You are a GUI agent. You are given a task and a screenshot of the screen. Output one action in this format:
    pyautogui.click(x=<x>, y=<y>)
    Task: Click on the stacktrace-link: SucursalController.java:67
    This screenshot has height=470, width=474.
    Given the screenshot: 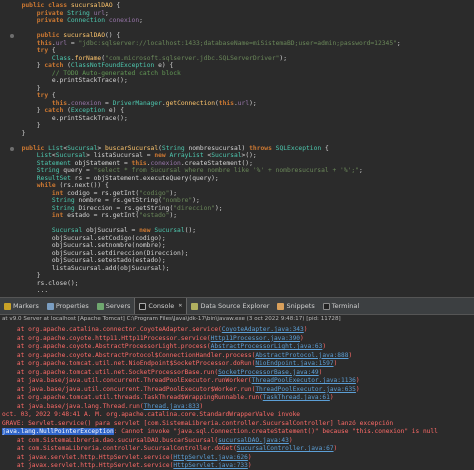 What is the action you would take?
    pyautogui.click(x=285, y=448)
    